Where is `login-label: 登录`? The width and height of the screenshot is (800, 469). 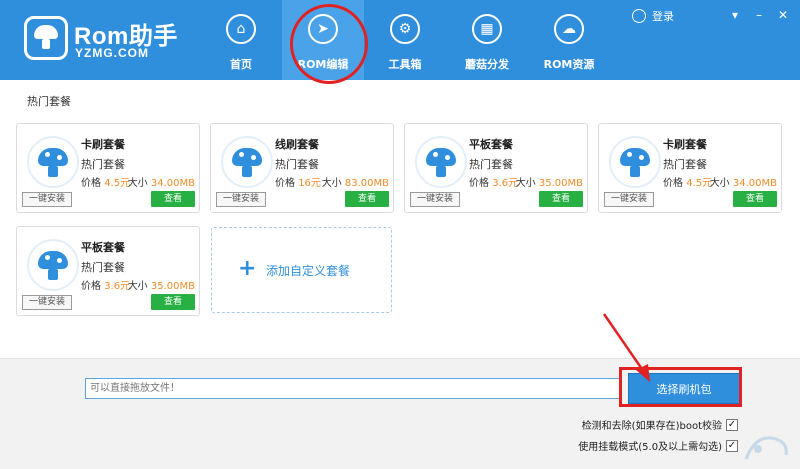 login-label: 登录 is located at coordinates (663, 16).